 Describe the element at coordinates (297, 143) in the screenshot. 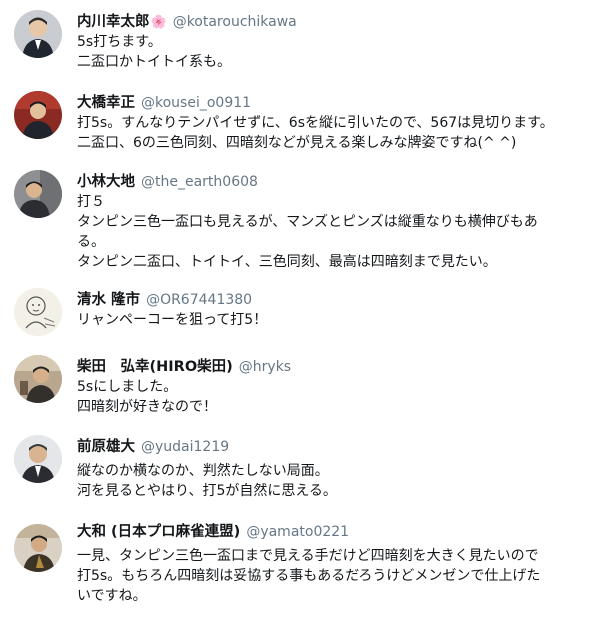

I see `tweet-text-line: 二盃口、6の三色同刻、四暗刻などが見える楽しみな牌姿ですね(^ ^)` at that location.